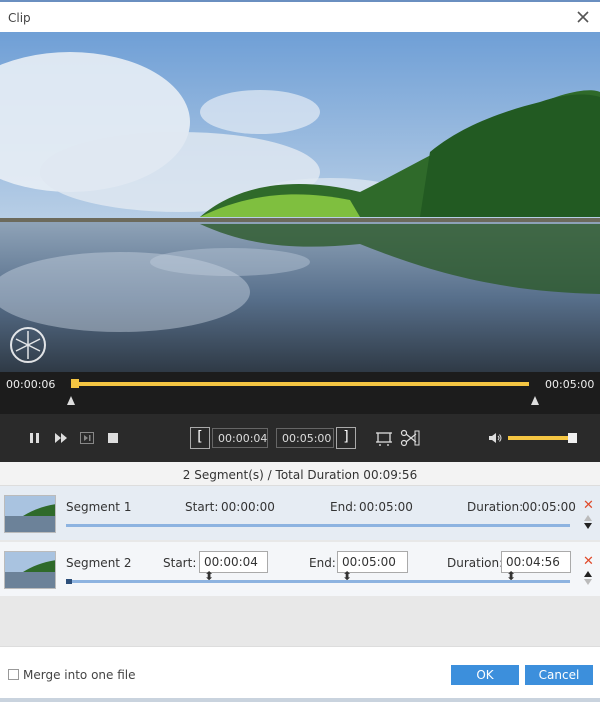 Image resolution: width=600 pixels, height=702 pixels. I want to click on end-time-spinner: 00:05:00 ⬍, so click(372, 567).